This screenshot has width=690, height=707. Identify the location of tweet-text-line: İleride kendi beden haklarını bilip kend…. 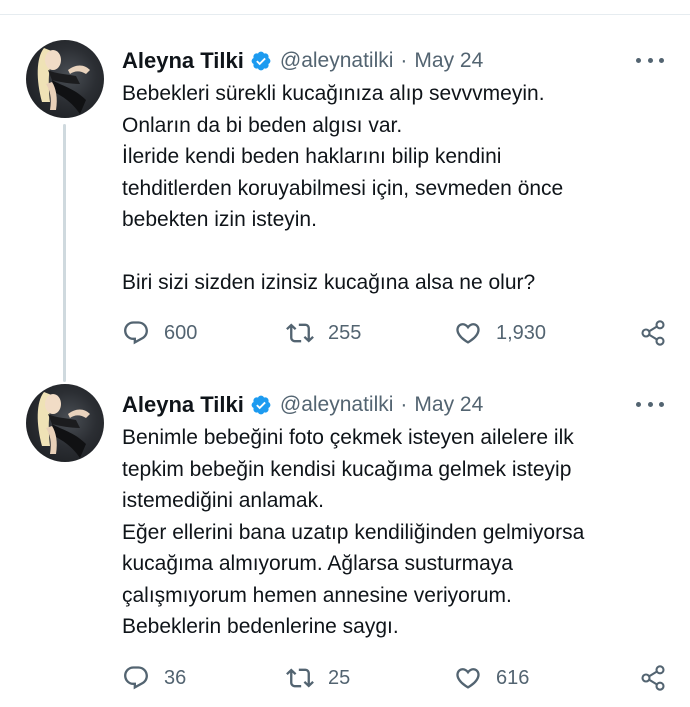
(312, 156).